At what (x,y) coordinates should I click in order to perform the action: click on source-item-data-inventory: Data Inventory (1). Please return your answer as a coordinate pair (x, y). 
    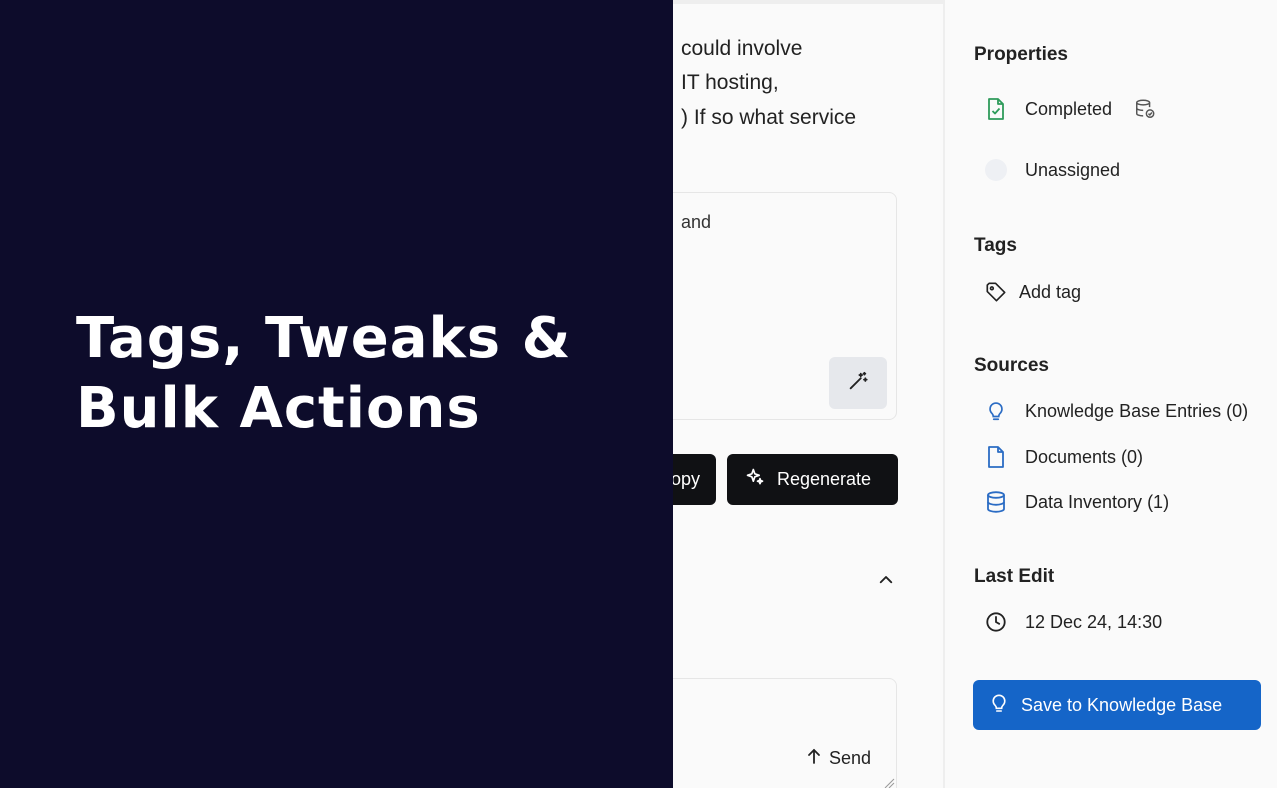
    Looking at the image, I should click on (1077, 502).